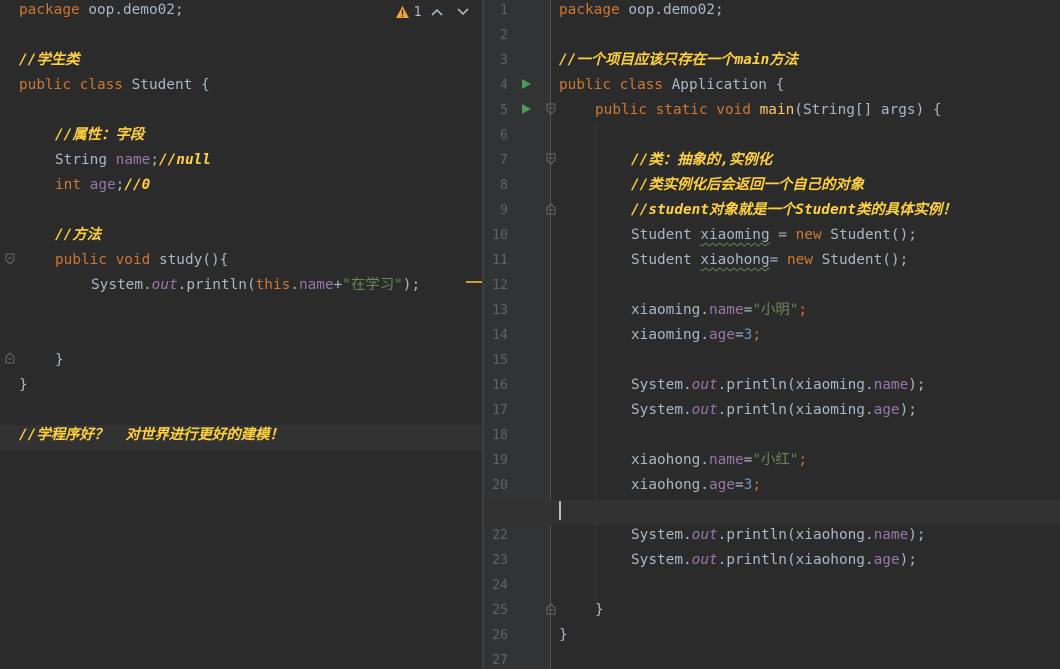 The width and height of the screenshot is (1060, 669). I want to click on code-line: //一个项目应该只存在一个main方法, so click(809, 62).